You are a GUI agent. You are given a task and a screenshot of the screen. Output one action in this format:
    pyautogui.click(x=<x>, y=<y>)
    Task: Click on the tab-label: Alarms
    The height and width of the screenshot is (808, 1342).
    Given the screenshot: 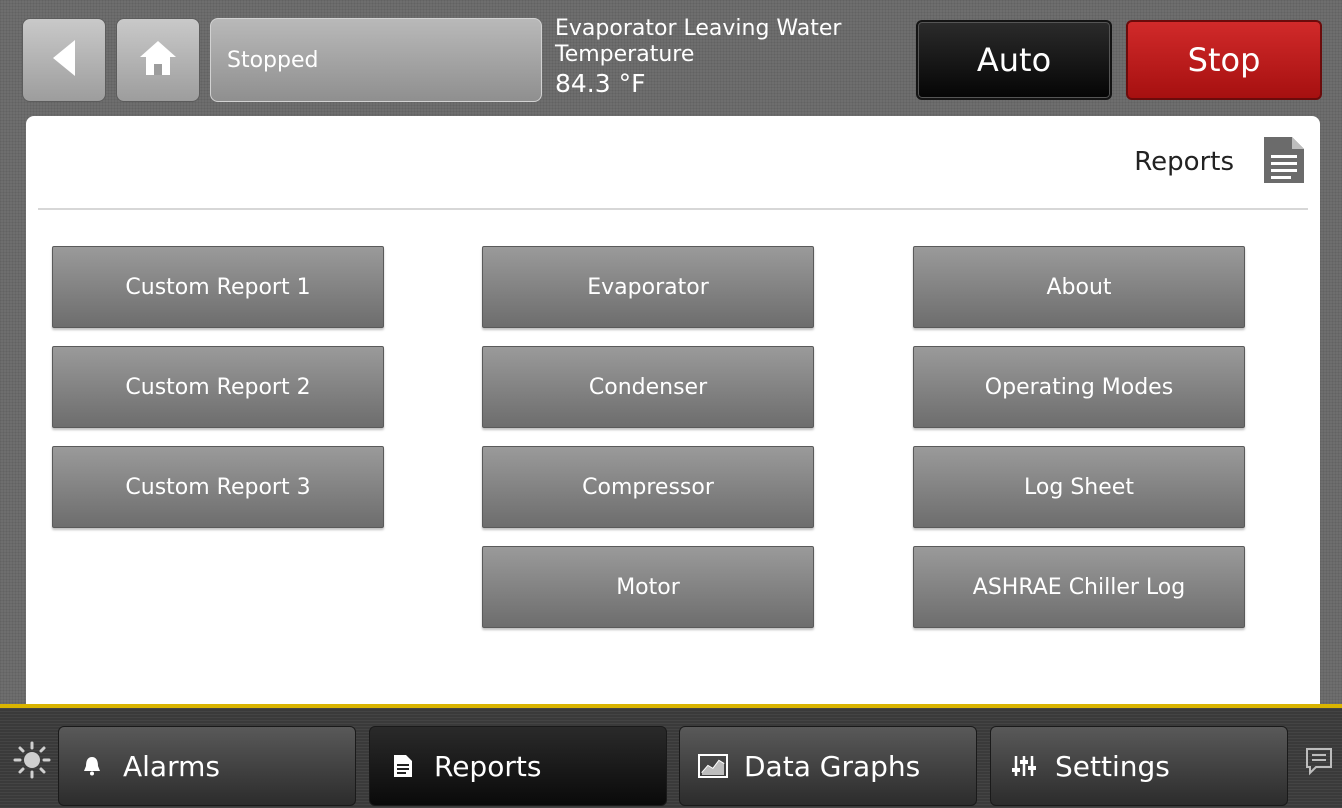 What is the action you would take?
    pyautogui.click(x=171, y=766)
    